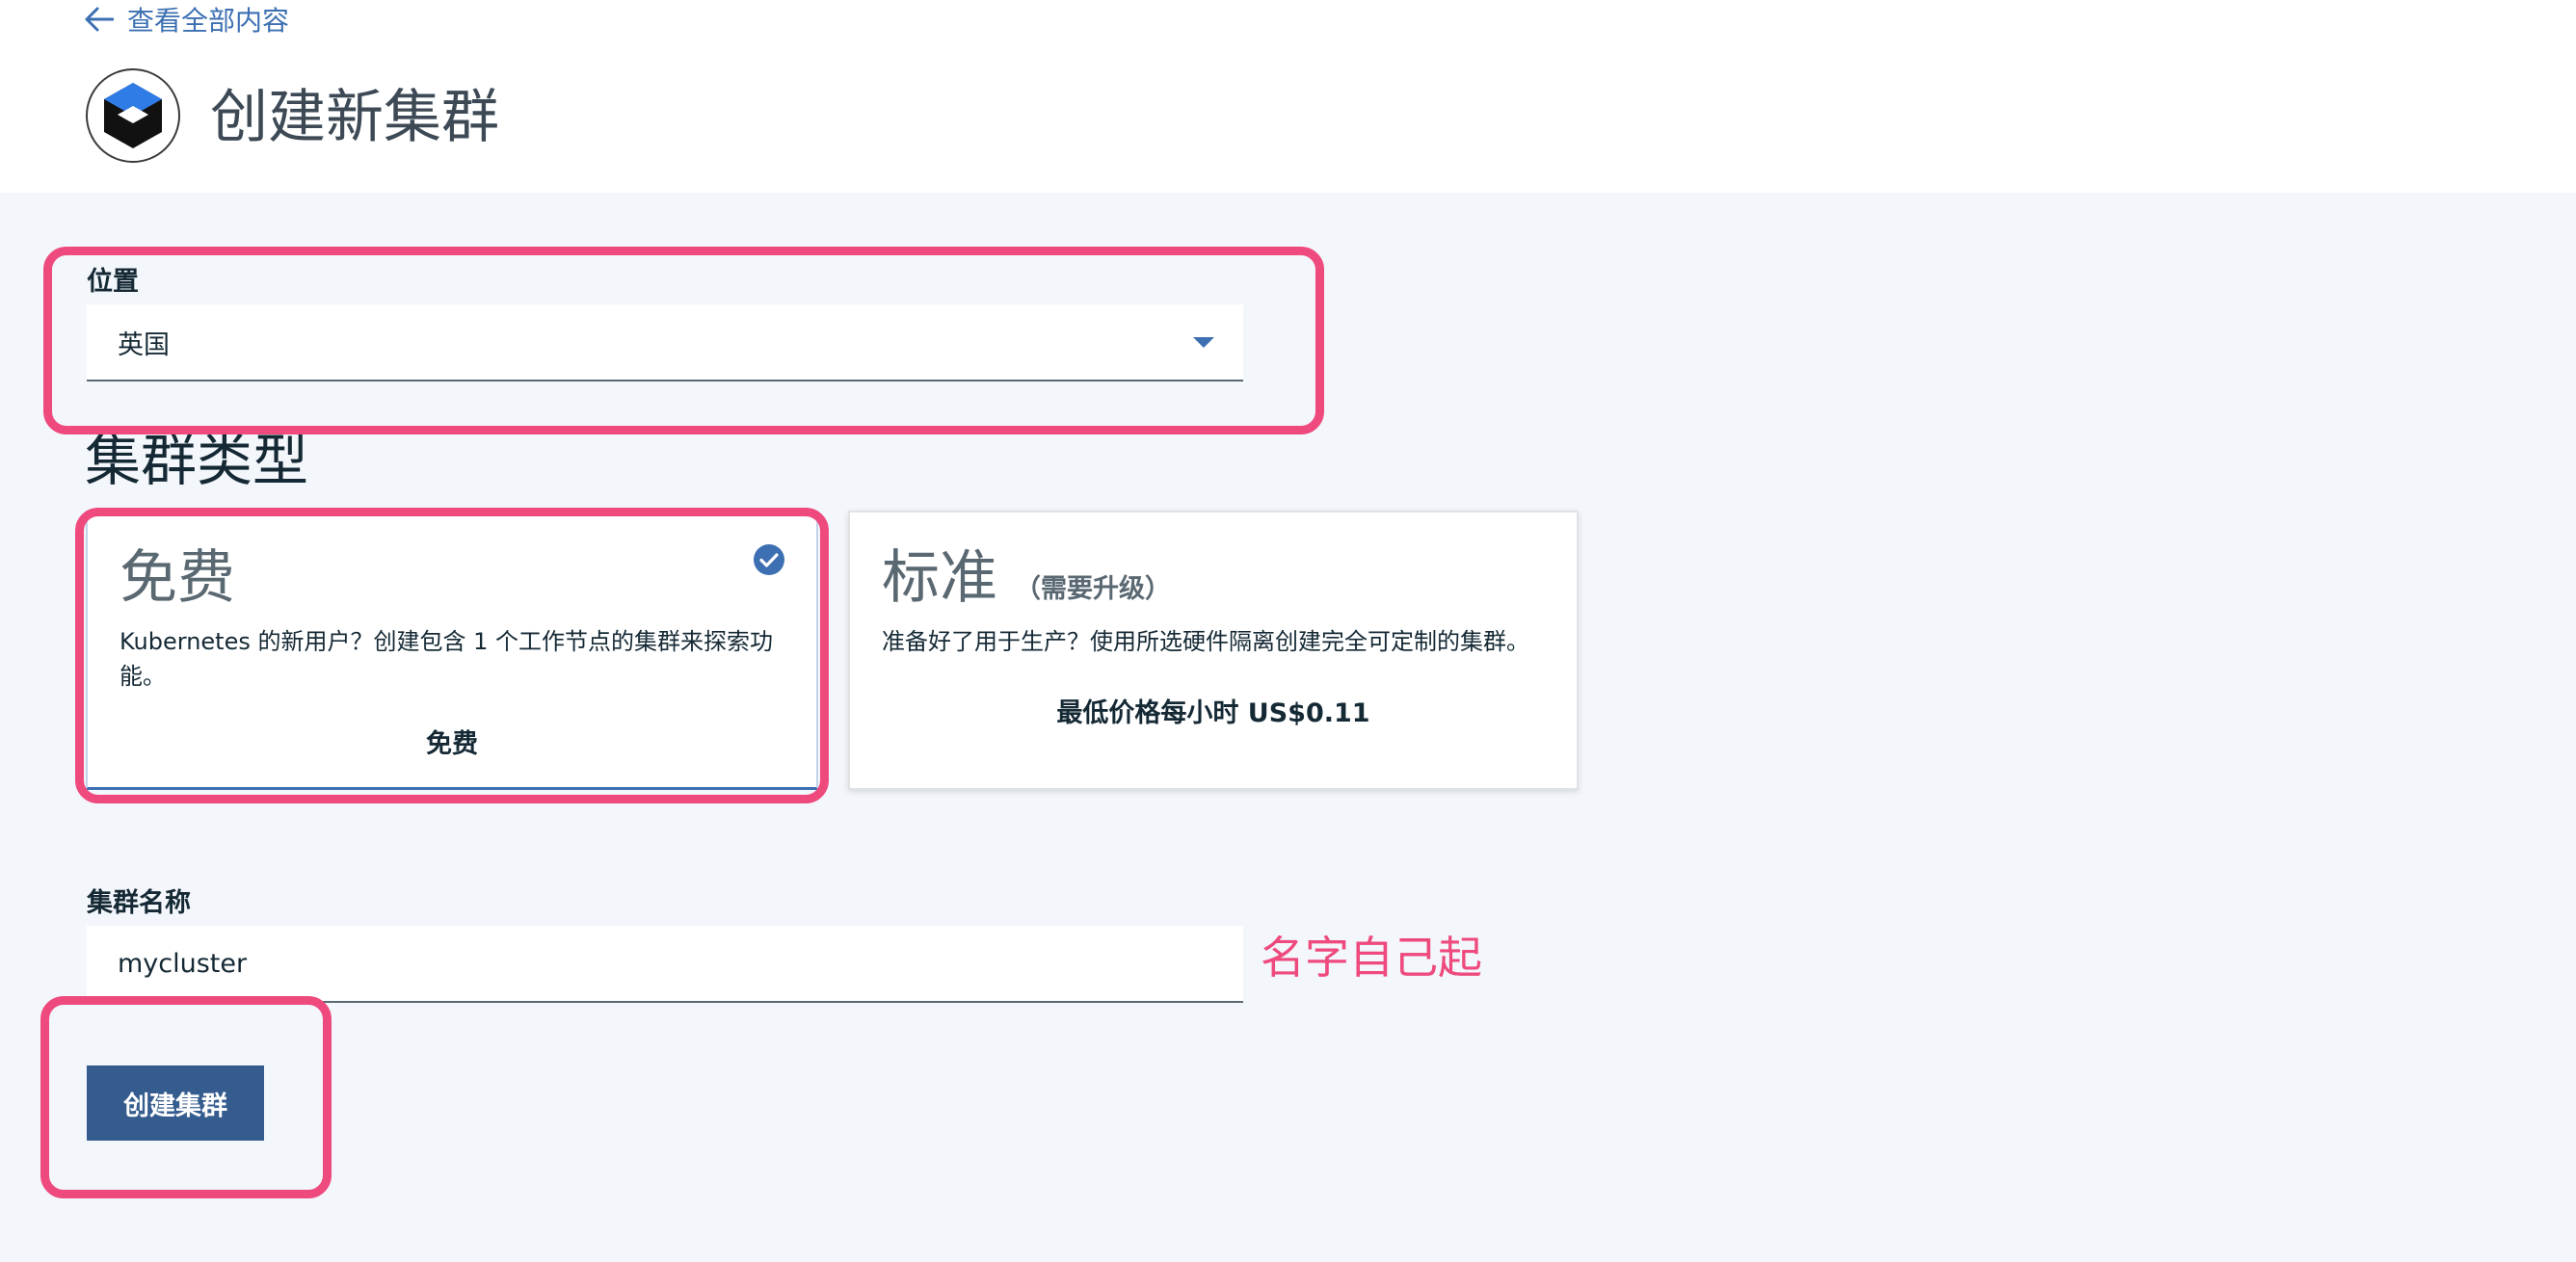 The height and width of the screenshot is (1262, 2576). What do you see at coordinates (139, 903) in the screenshot?
I see `cluster-name-label: 集群名称` at bounding box center [139, 903].